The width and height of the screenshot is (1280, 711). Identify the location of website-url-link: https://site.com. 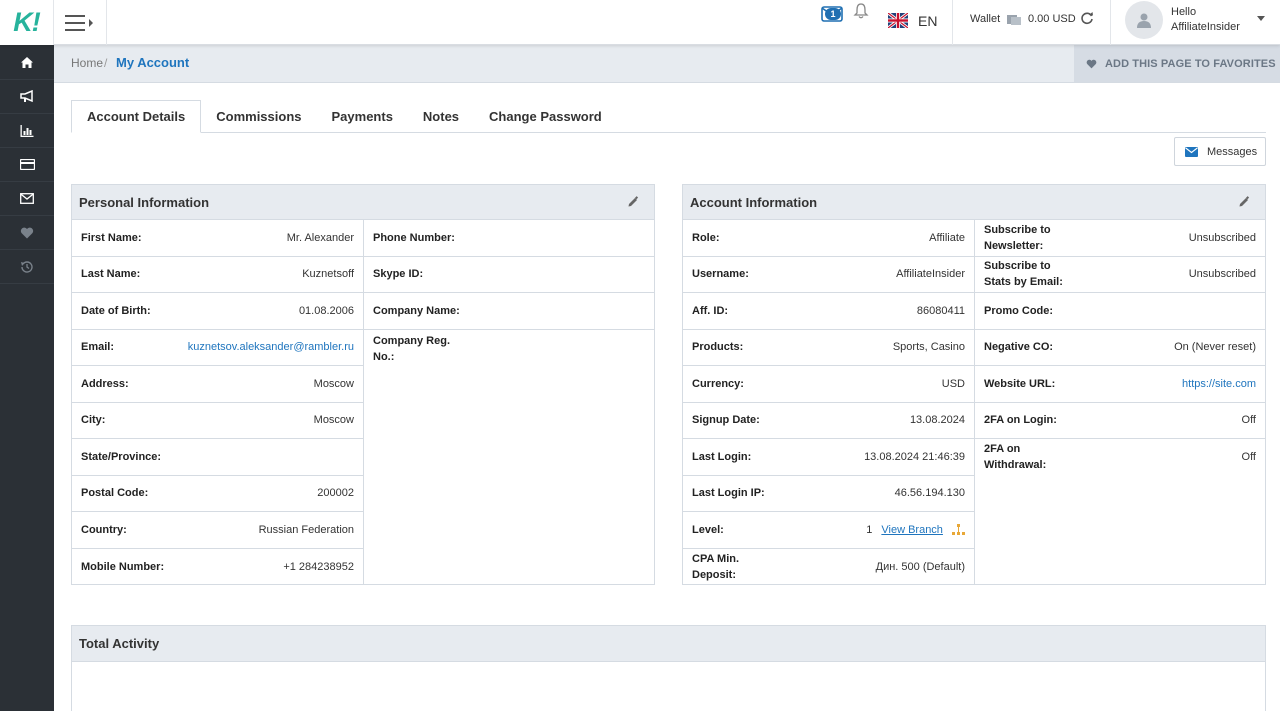
(1219, 384).